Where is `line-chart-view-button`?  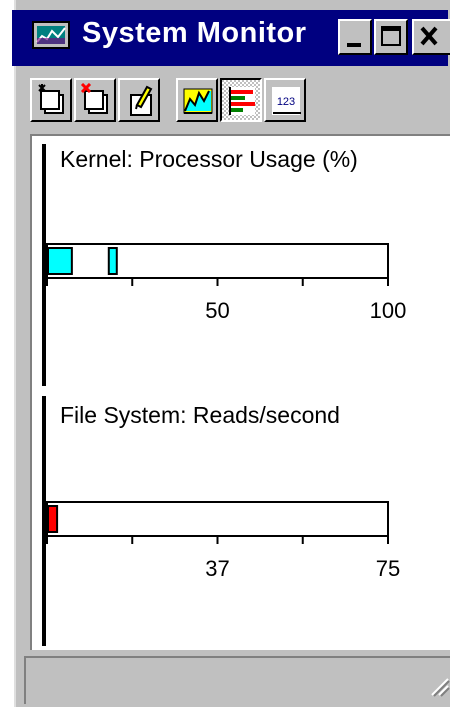 line-chart-view-button is located at coordinates (197, 100).